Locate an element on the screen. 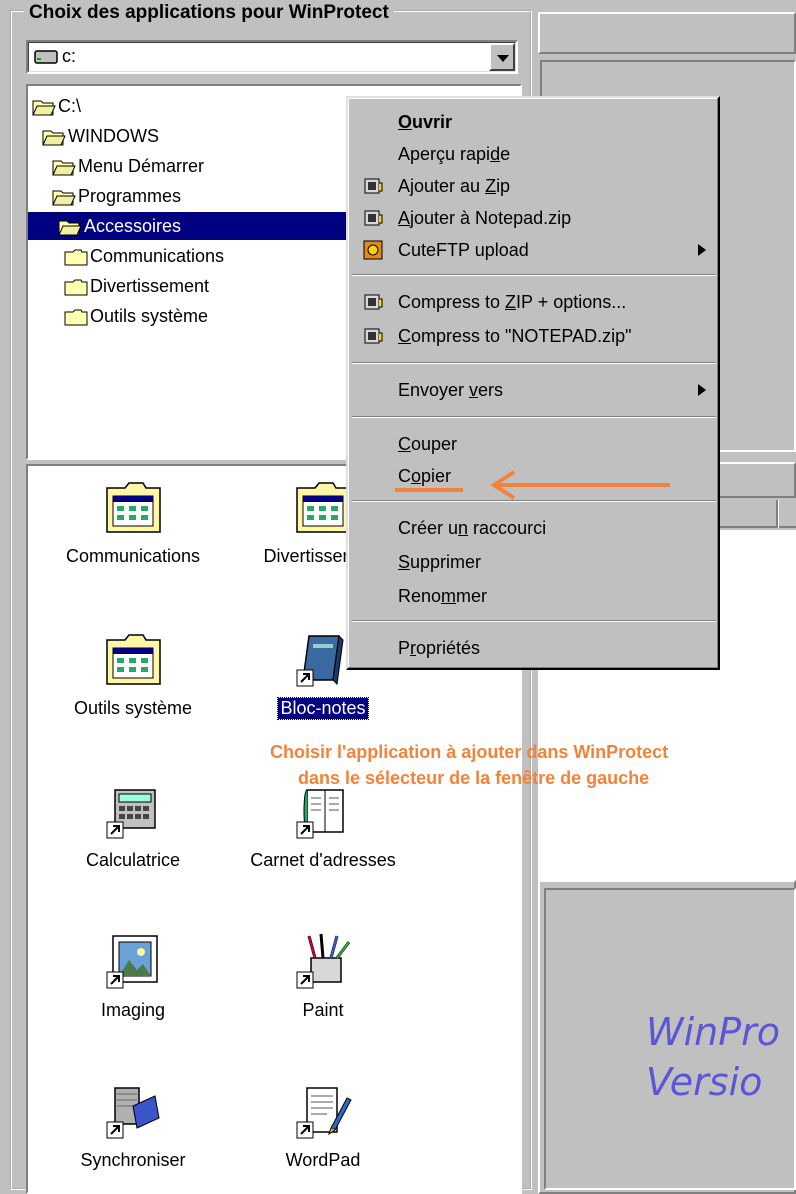  menu-item-couper: Couper is located at coordinates (534, 444).